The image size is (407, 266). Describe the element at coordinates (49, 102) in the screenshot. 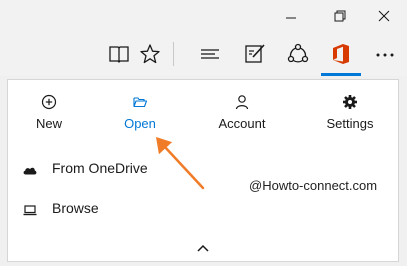

I see `plus-circle-icon` at that location.